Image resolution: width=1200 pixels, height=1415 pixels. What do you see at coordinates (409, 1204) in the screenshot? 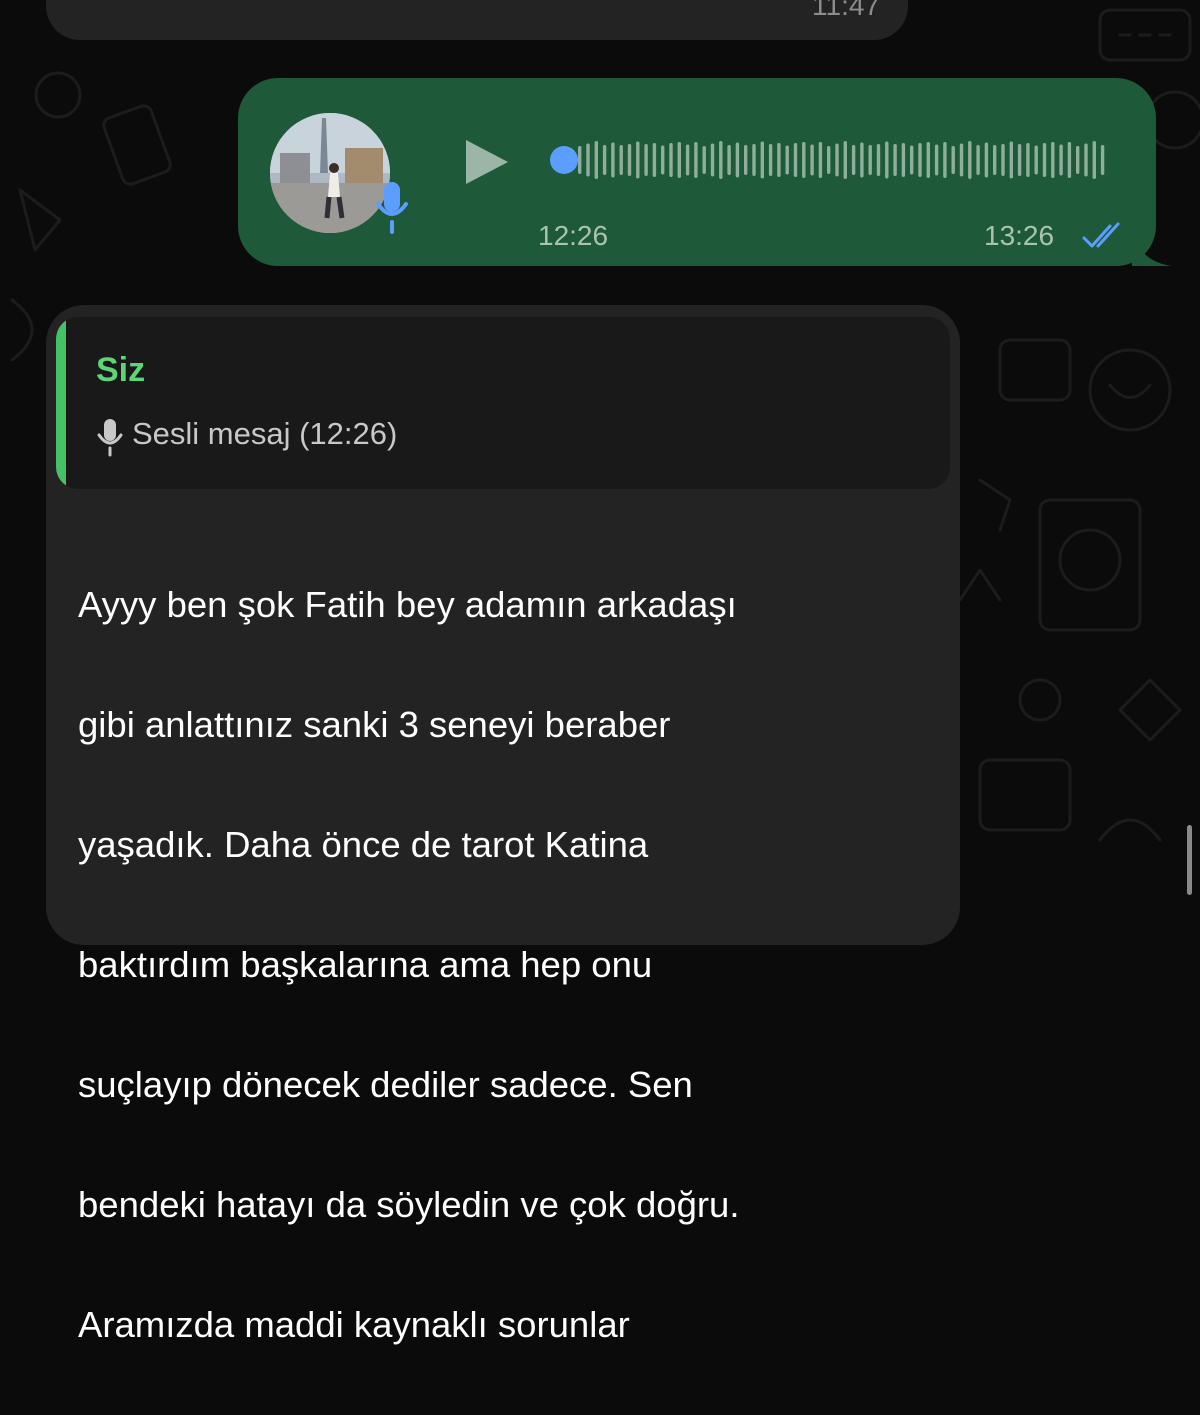
I see `message-line: bendeki hatayı da söyledin ve çok doğru.` at bounding box center [409, 1204].